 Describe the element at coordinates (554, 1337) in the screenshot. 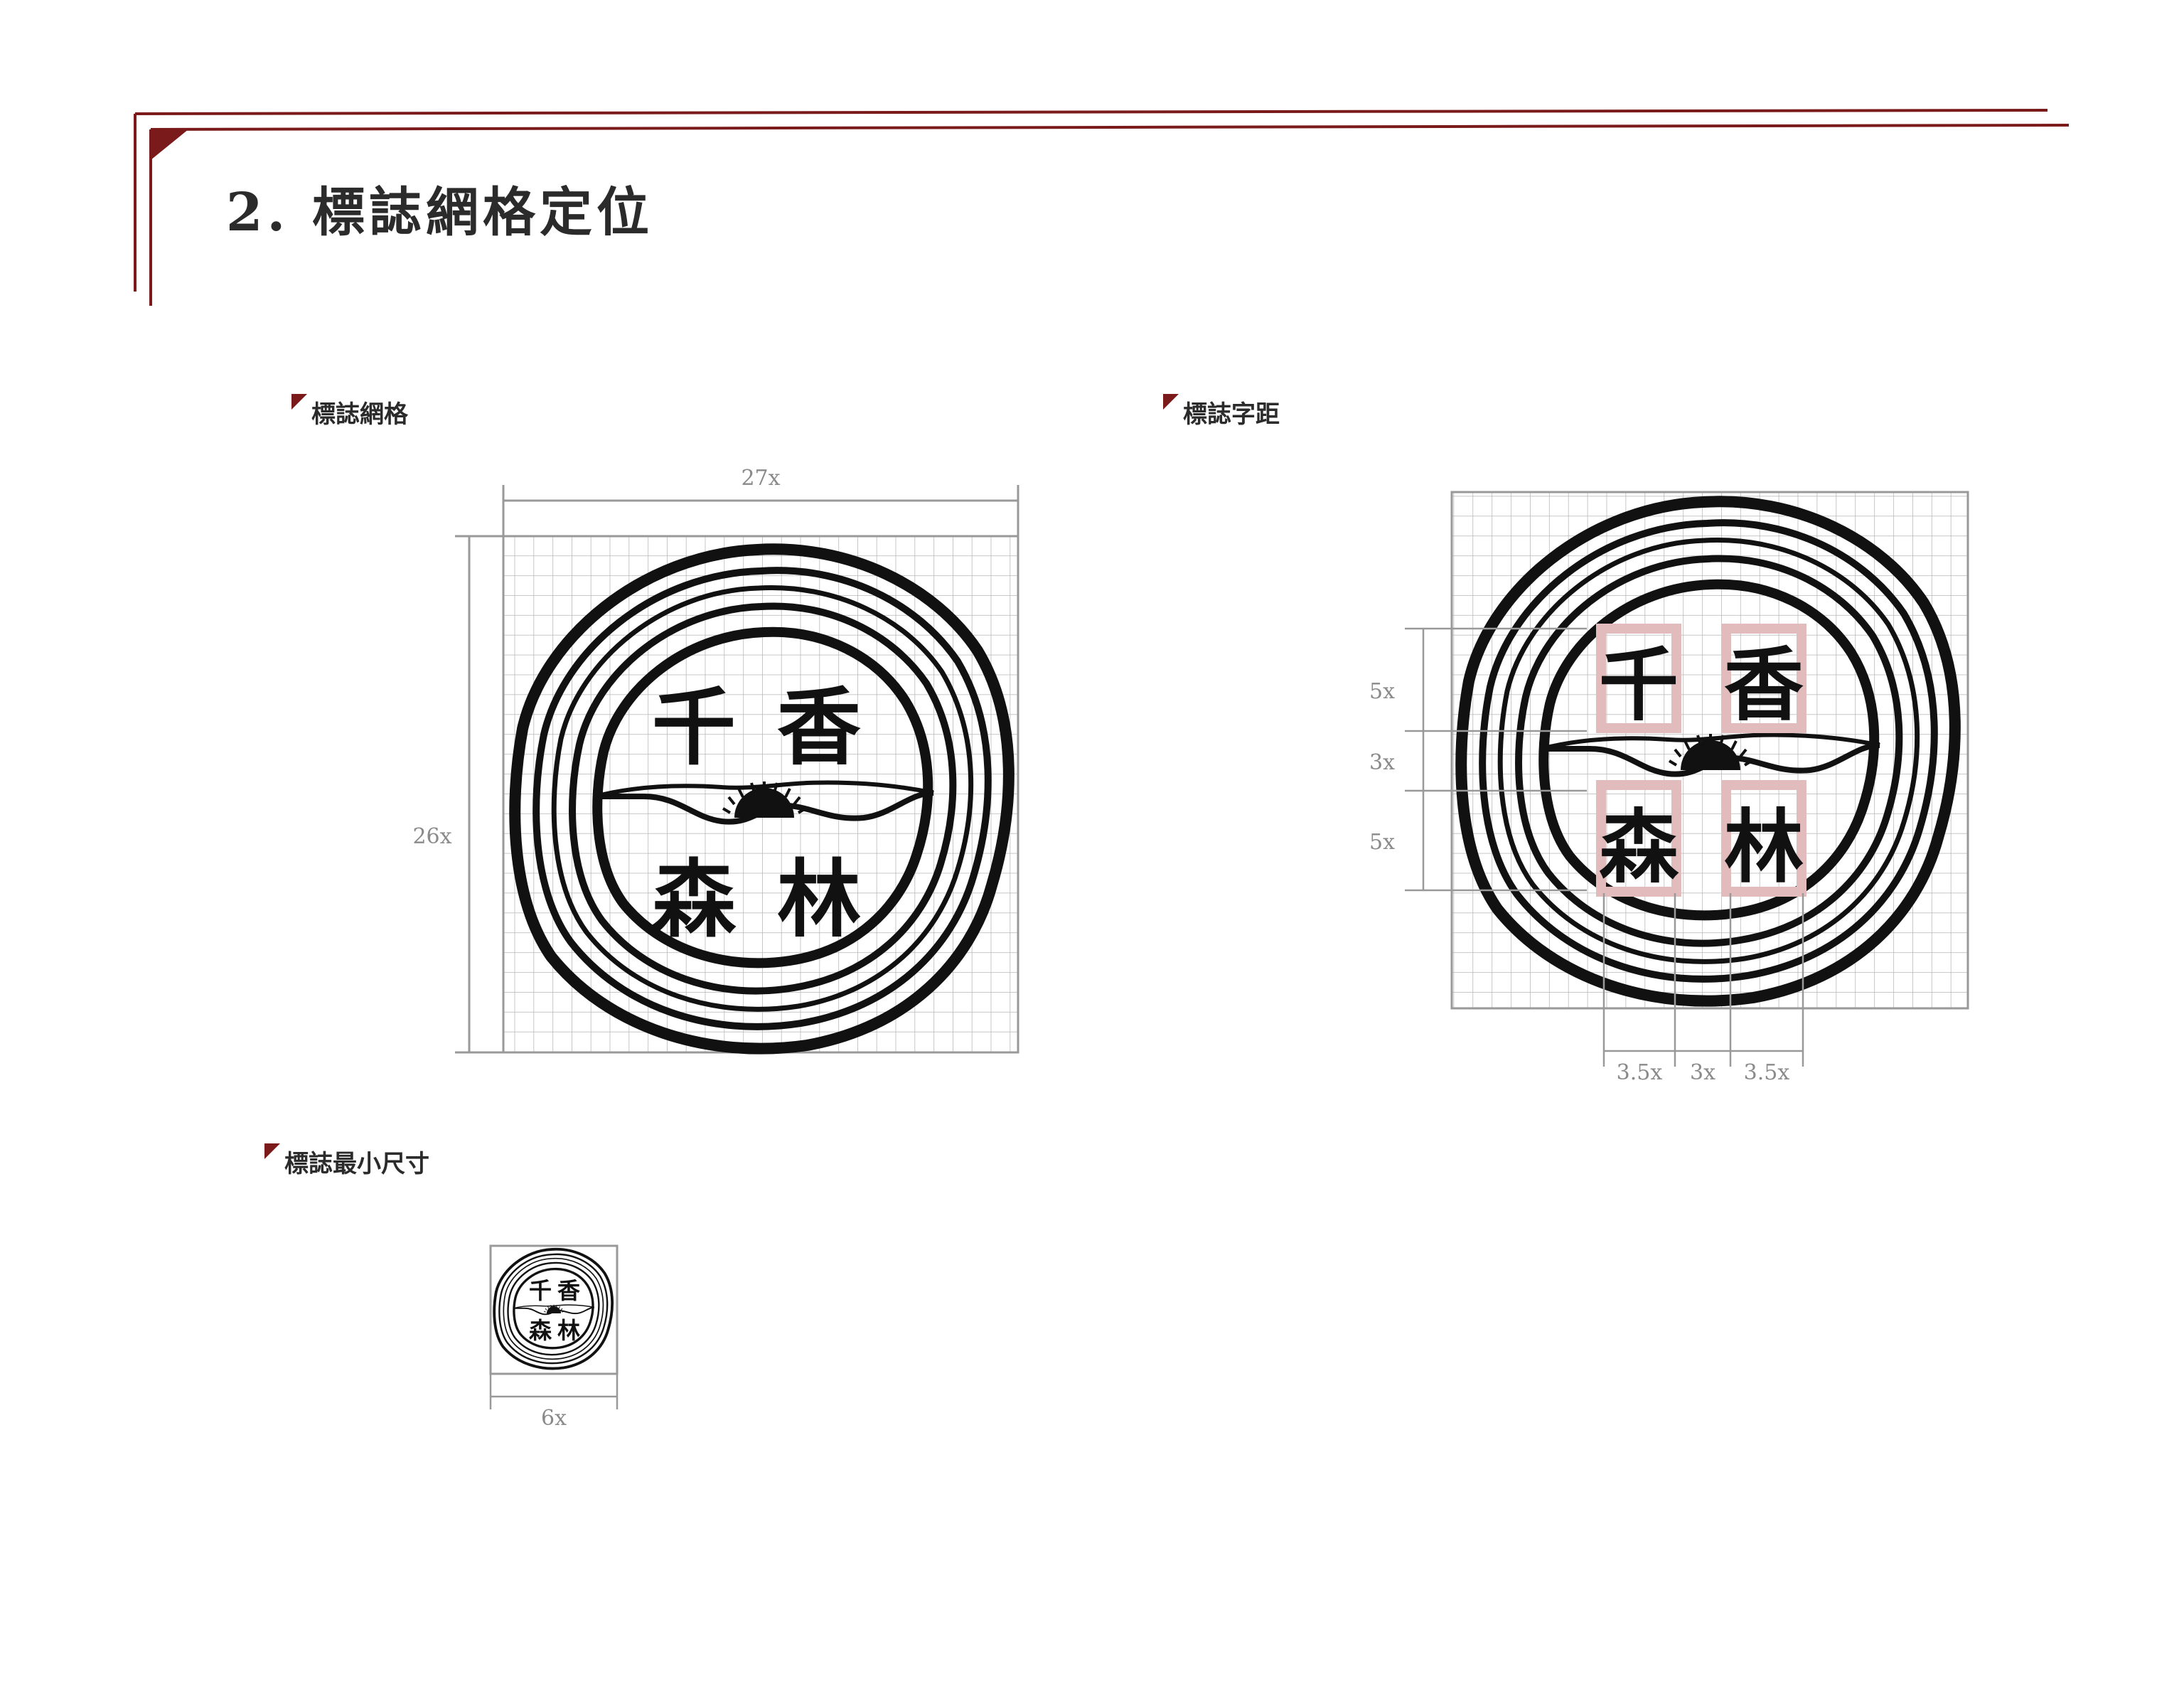

I see `logo-min-size-diagram: 千 香 森 林 6x` at that location.